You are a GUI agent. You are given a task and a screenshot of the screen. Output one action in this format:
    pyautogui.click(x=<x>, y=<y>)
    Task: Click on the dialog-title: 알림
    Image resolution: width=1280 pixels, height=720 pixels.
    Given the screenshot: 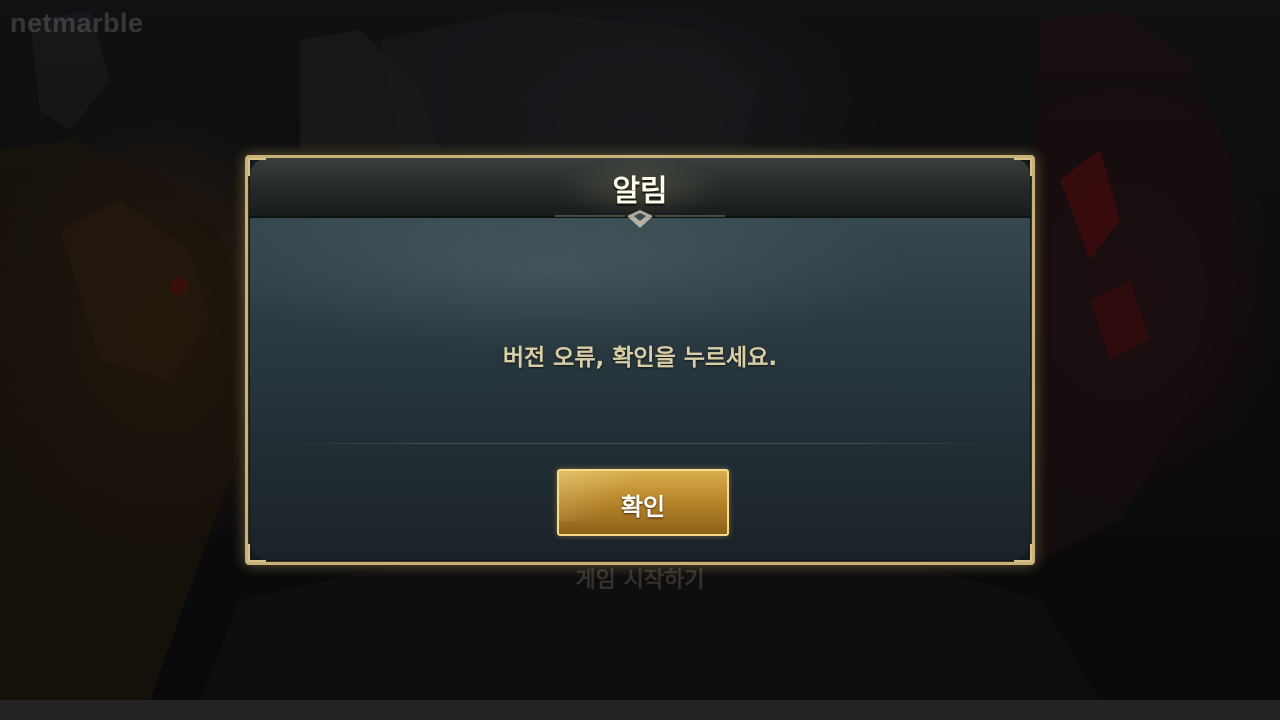 What is the action you would take?
    pyautogui.click(x=640, y=191)
    